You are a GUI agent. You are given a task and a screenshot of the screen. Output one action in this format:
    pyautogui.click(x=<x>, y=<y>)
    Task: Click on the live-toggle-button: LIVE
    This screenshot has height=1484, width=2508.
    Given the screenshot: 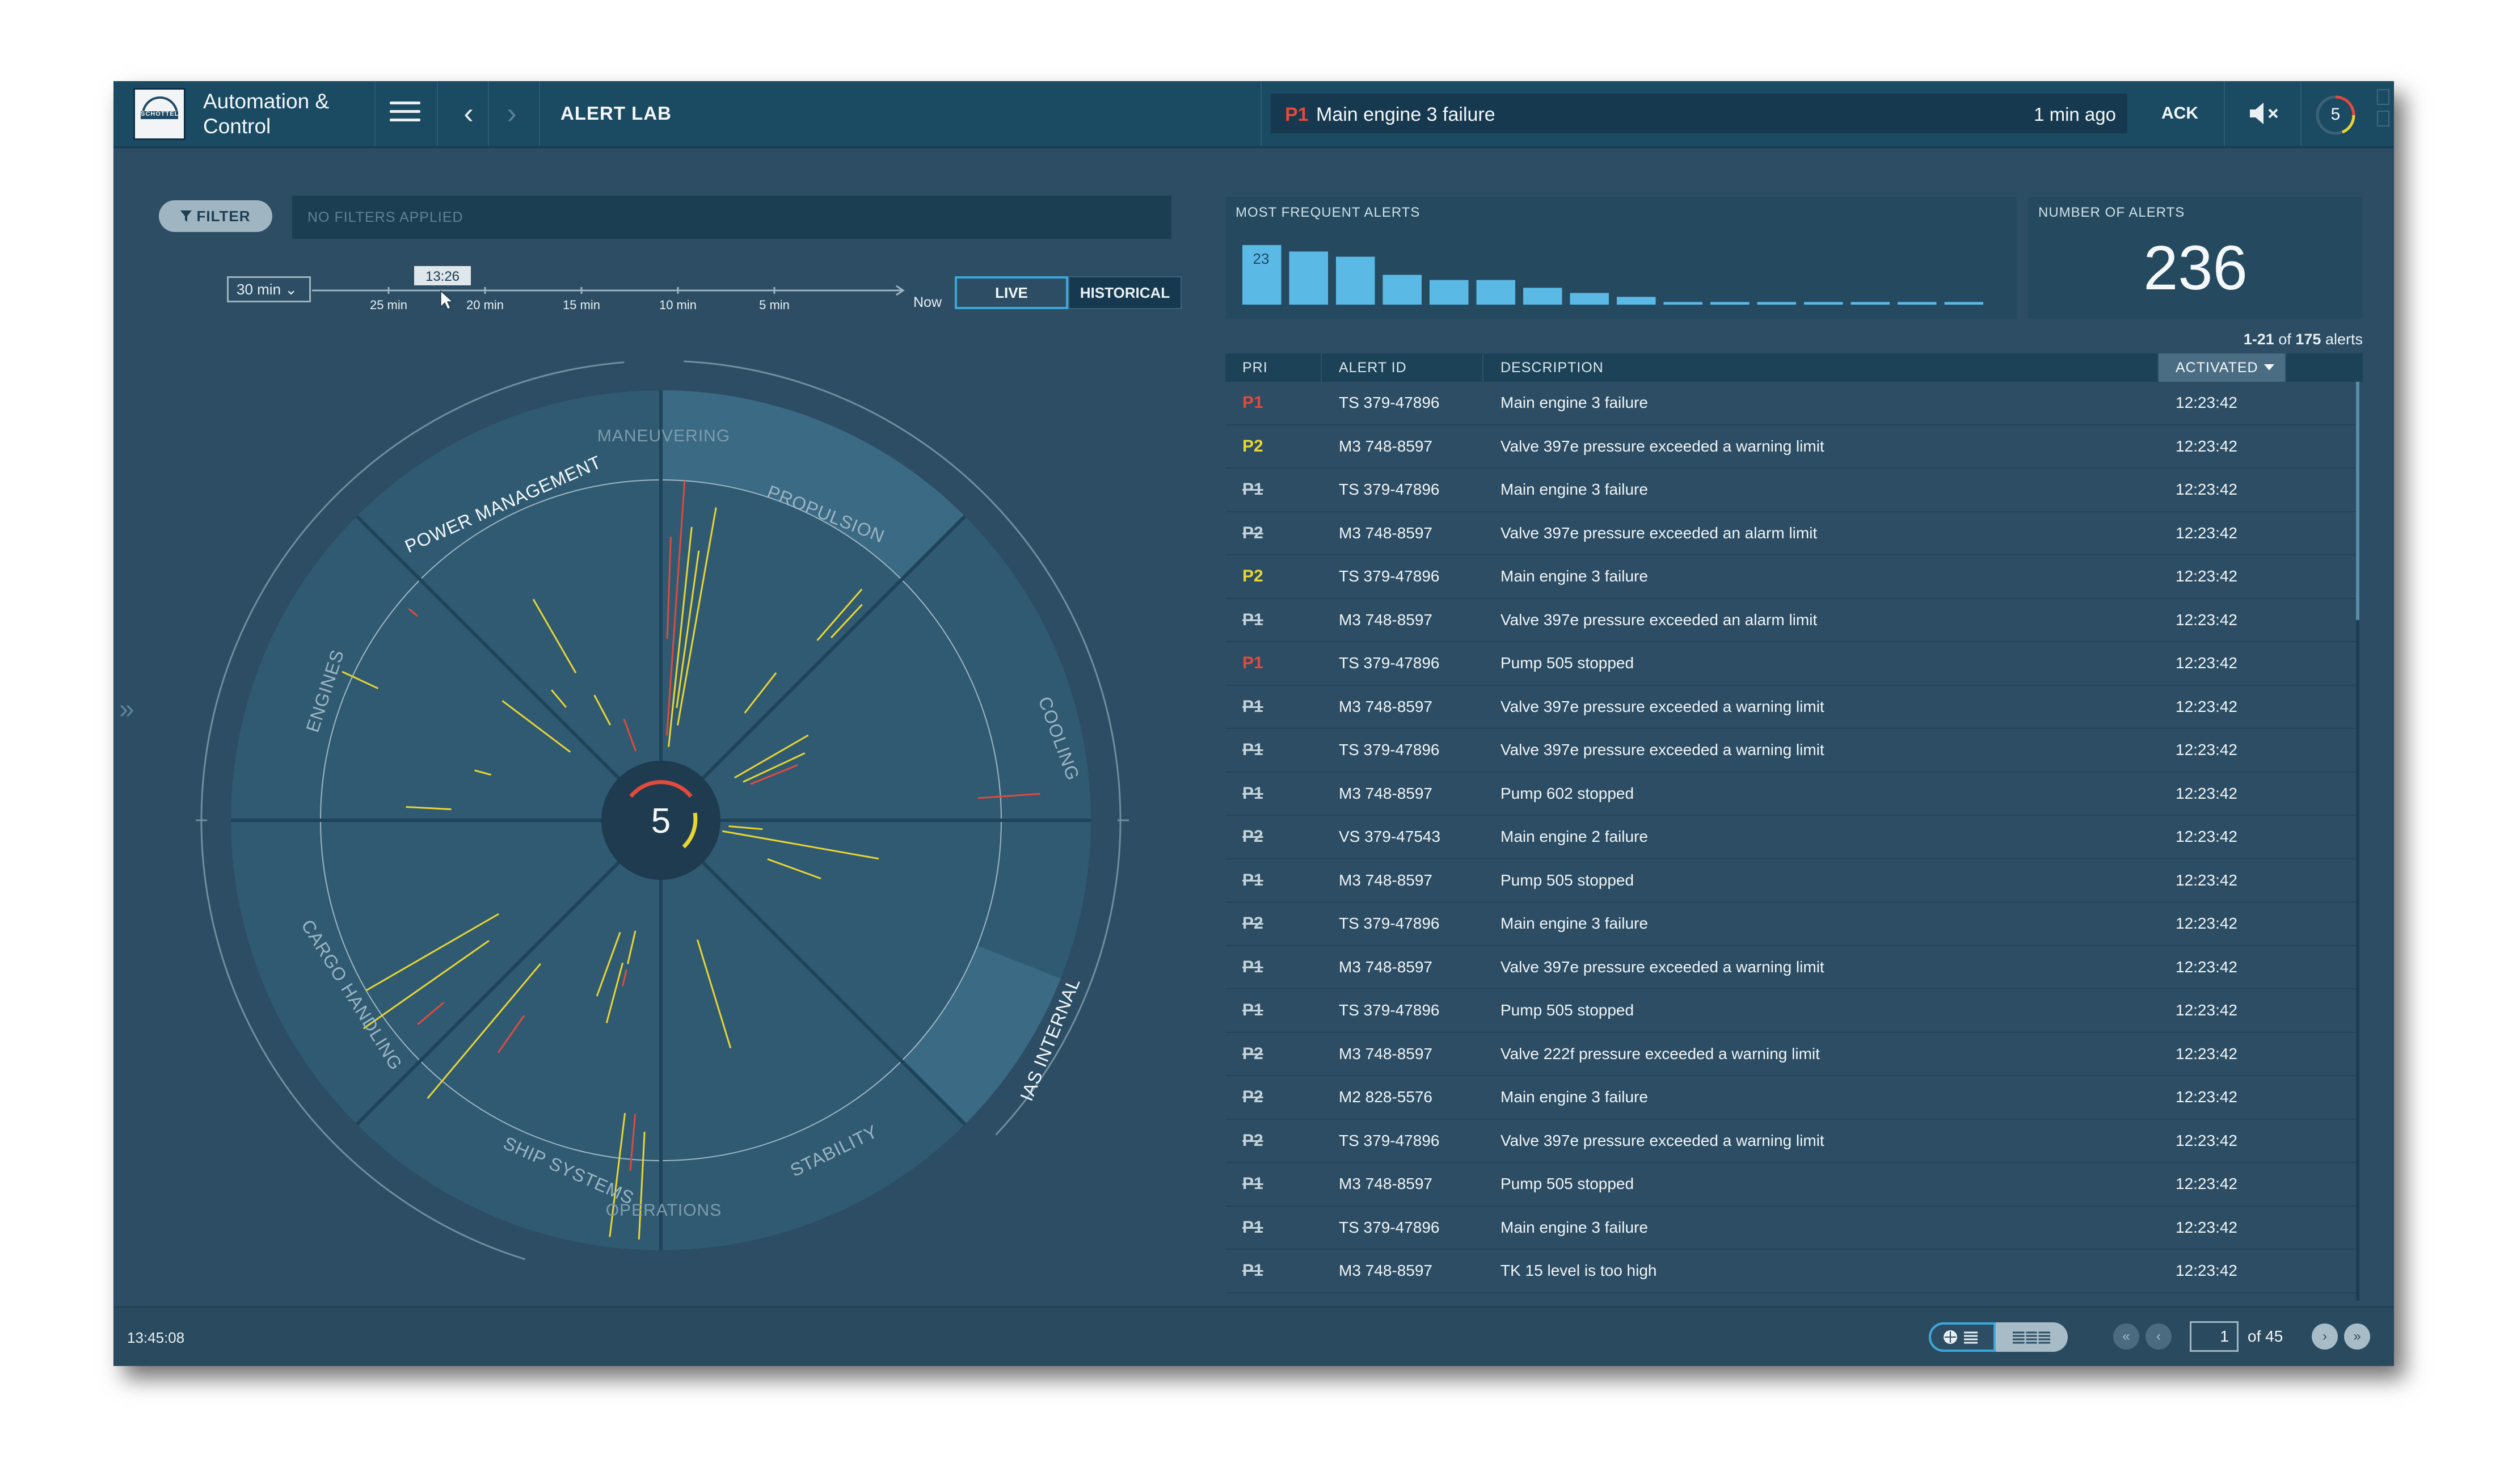 What is the action you would take?
    pyautogui.click(x=1011, y=292)
    